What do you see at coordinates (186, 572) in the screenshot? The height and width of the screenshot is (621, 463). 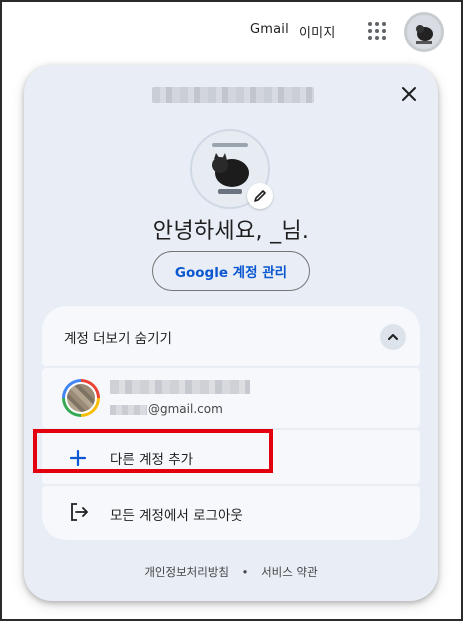 I see `privacy-policy-link: 개인정보처리방침` at bounding box center [186, 572].